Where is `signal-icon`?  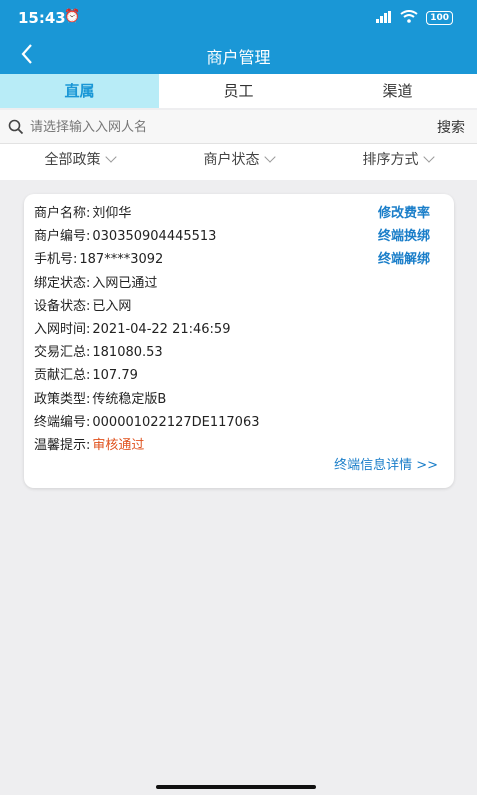 signal-icon is located at coordinates (384, 18).